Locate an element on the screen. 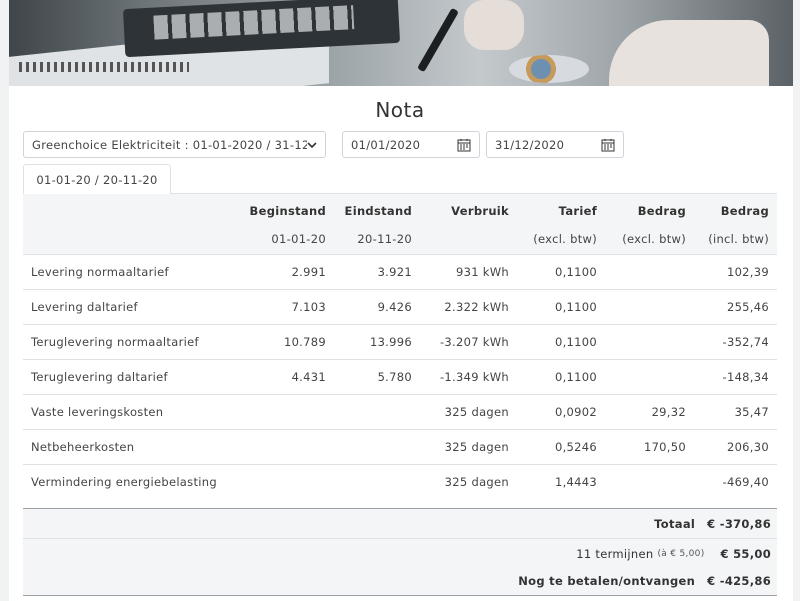 The image size is (800, 601). amount-incl: 102,39 is located at coordinates (735, 271).